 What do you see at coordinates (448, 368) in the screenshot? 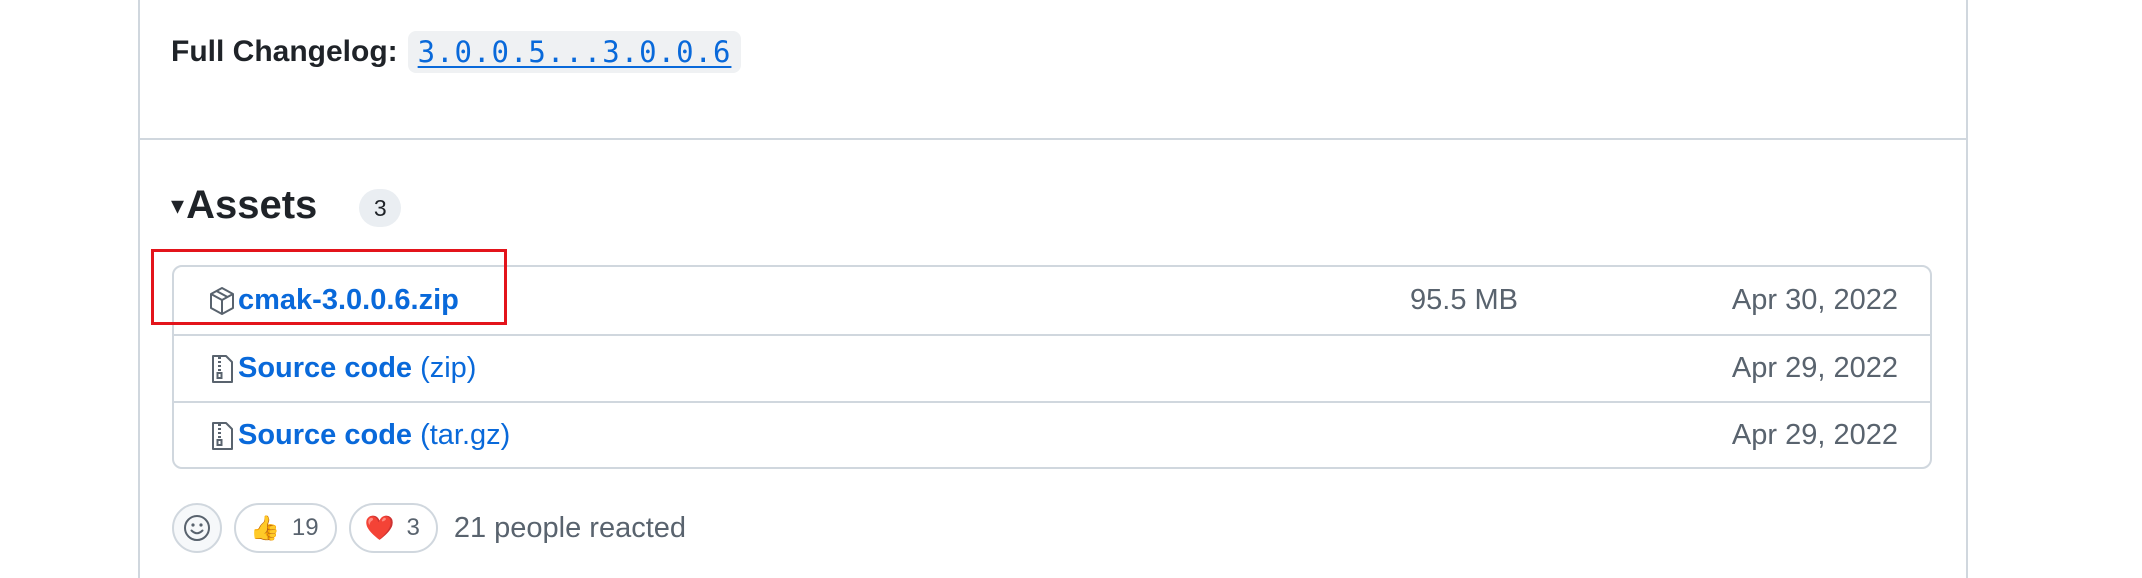
I see `asset-format: (zip)` at bounding box center [448, 368].